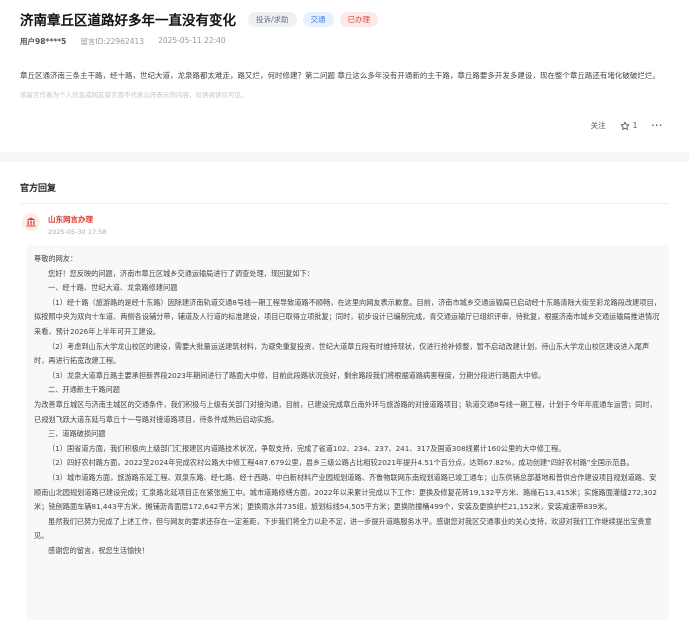  What do you see at coordinates (43, 41) in the screenshot?
I see `author-name: 用户98****5` at bounding box center [43, 41].